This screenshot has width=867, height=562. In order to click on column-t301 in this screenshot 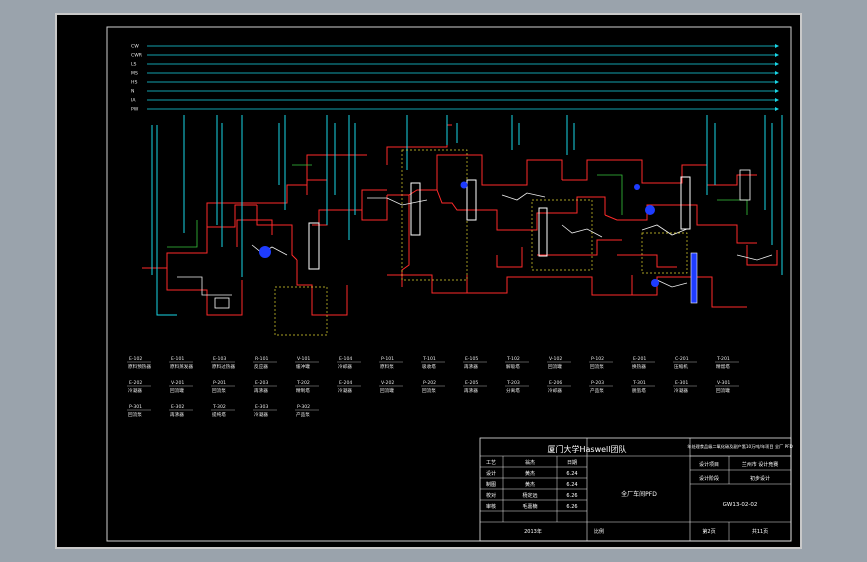, I will do `click(685, 203)`.